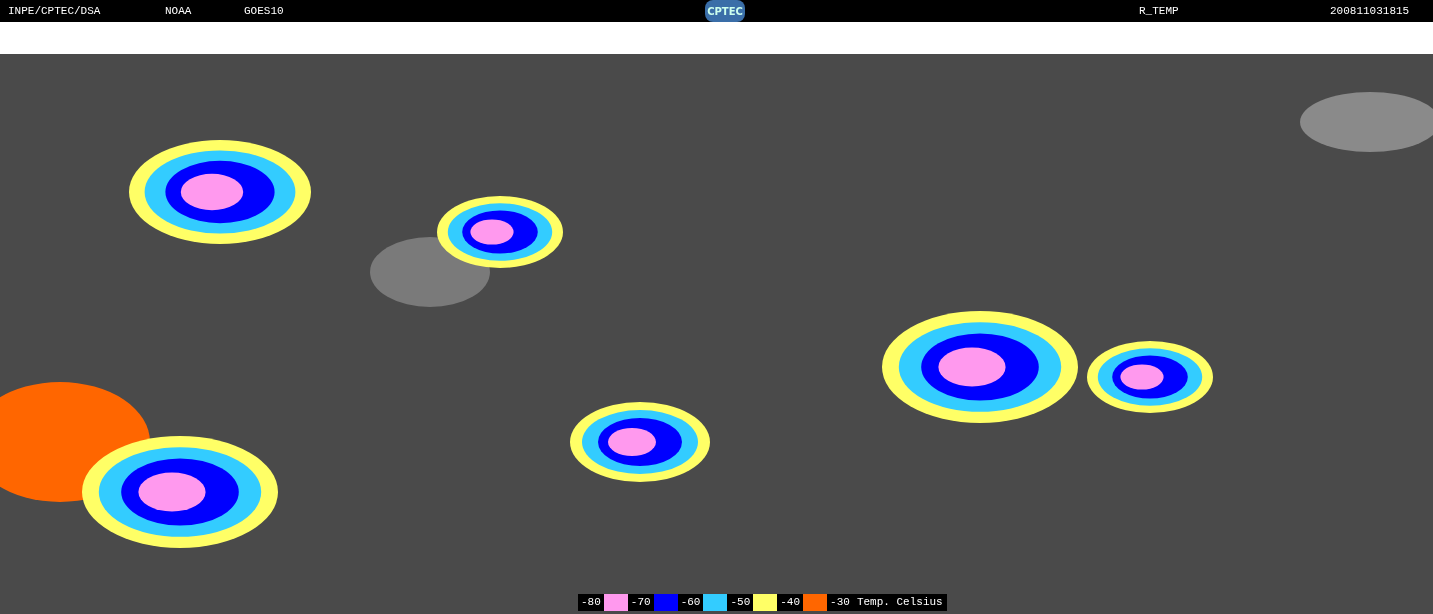 The width and height of the screenshot is (1433, 614). What do you see at coordinates (264, 11) in the screenshot?
I see `header-label: GOES10` at bounding box center [264, 11].